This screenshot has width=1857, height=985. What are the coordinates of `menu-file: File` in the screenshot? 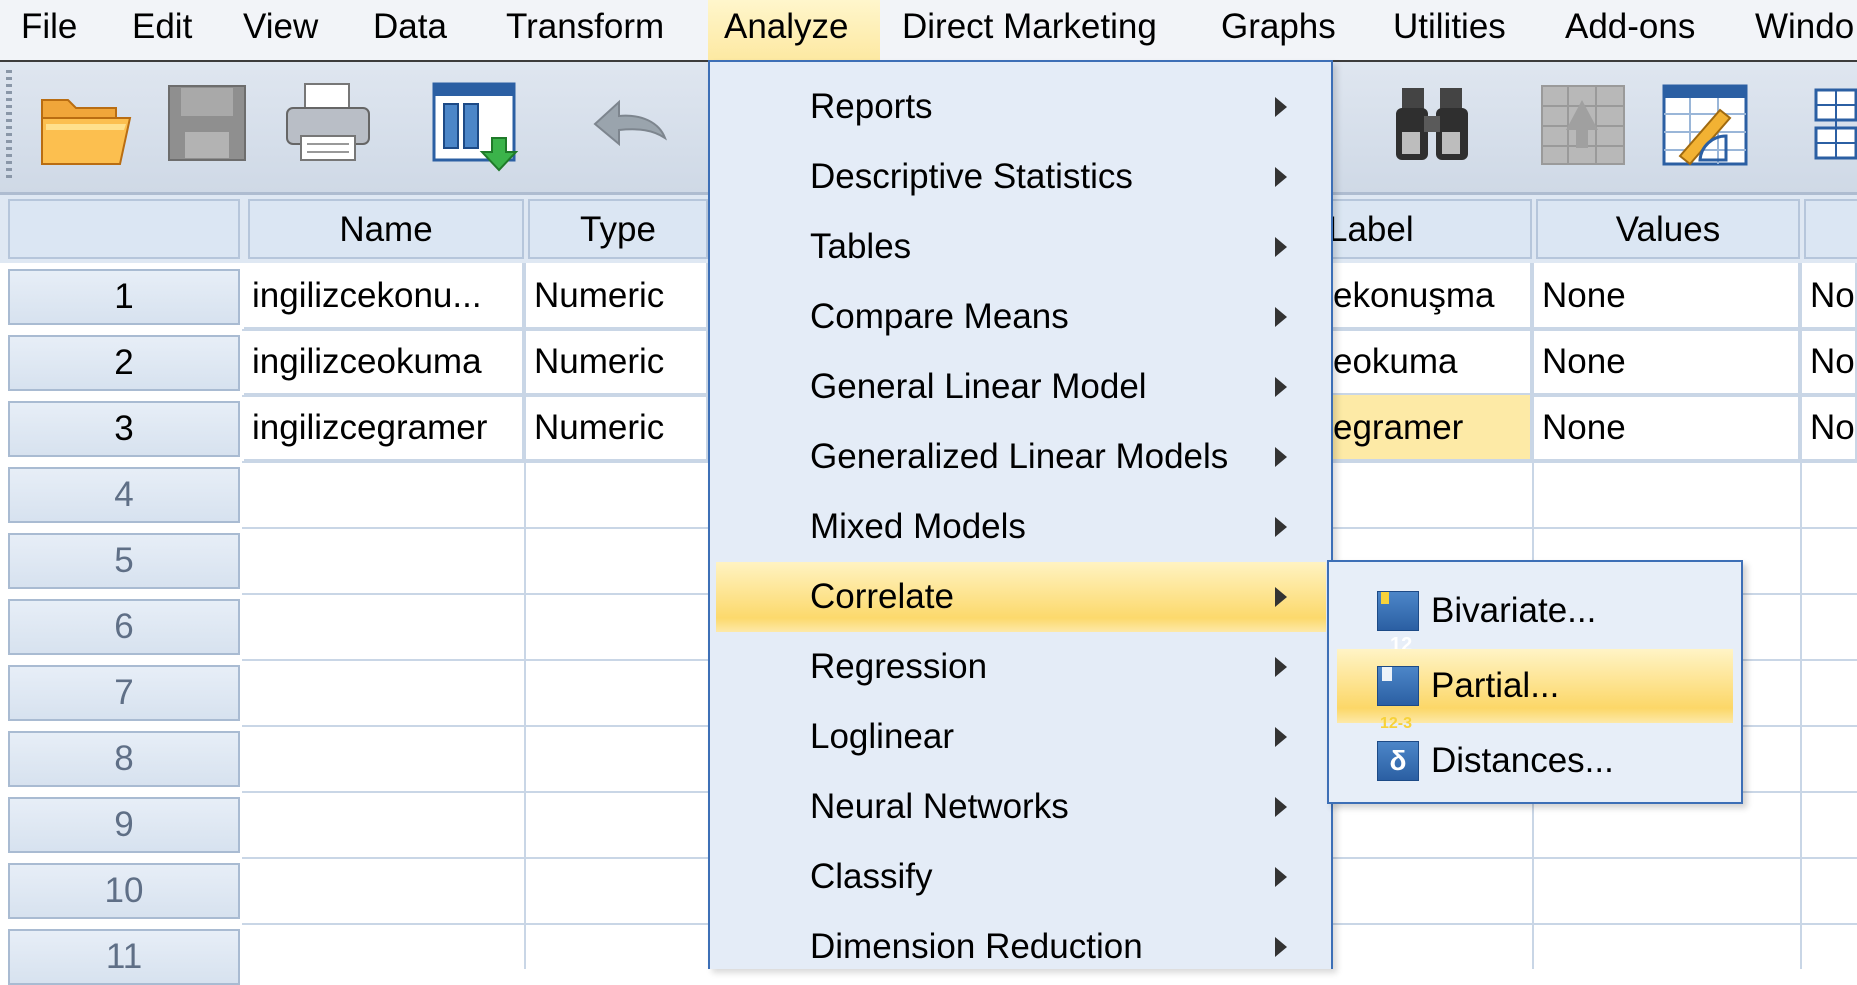 It's located at (49, 30).